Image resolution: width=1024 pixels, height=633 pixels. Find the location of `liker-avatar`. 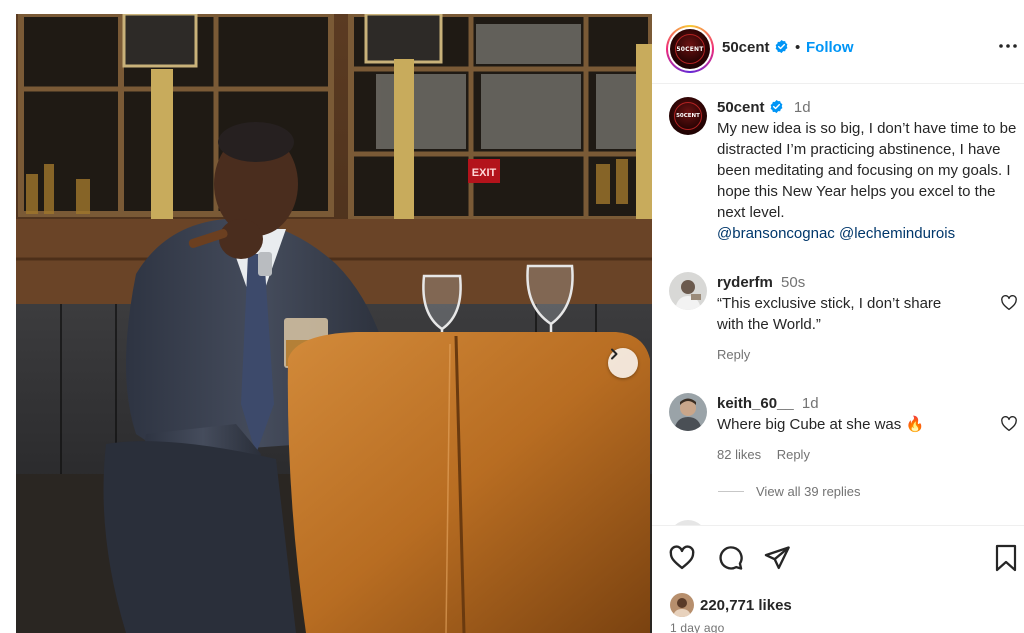

liker-avatar is located at coordinates (682, 605).